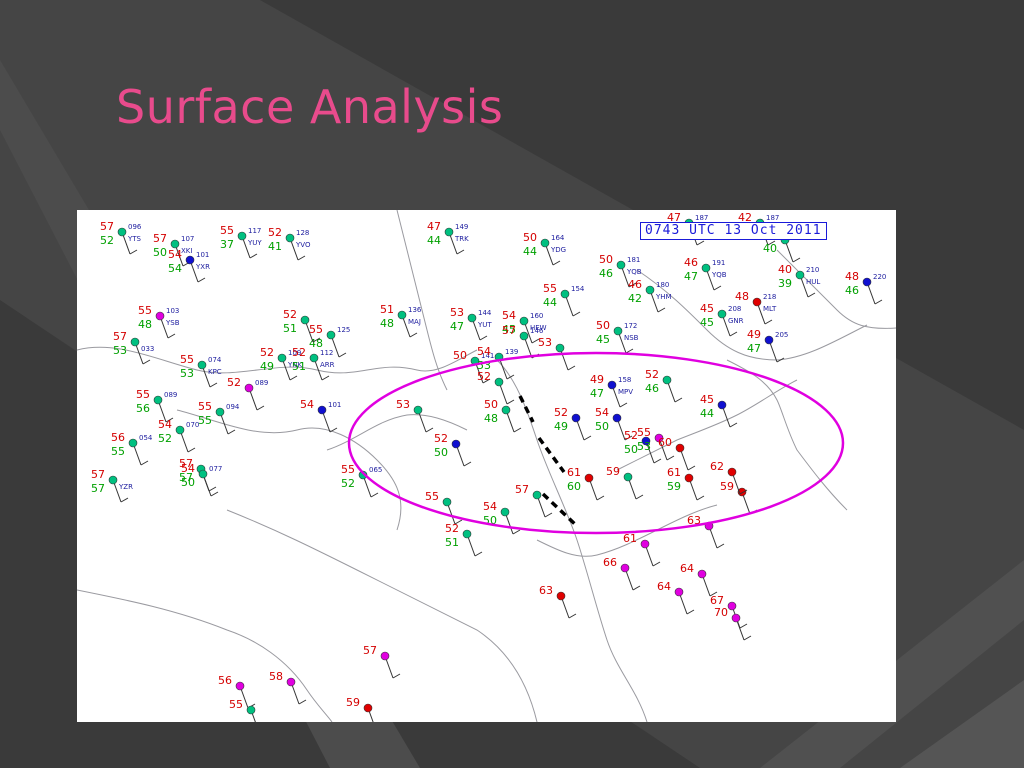 The image size is (1024, 768). Describe the element at coordinates (769, 297) in the screenshot. I see `station-pressure: 218` at that location.